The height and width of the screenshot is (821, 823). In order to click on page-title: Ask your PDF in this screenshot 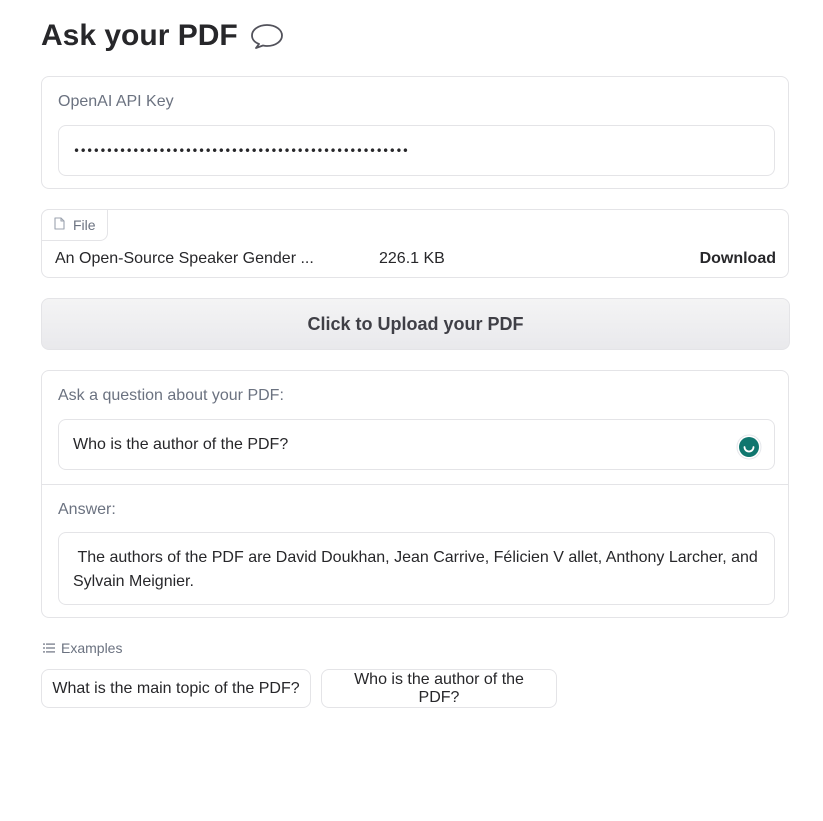, I will do `click(162, 36)`.